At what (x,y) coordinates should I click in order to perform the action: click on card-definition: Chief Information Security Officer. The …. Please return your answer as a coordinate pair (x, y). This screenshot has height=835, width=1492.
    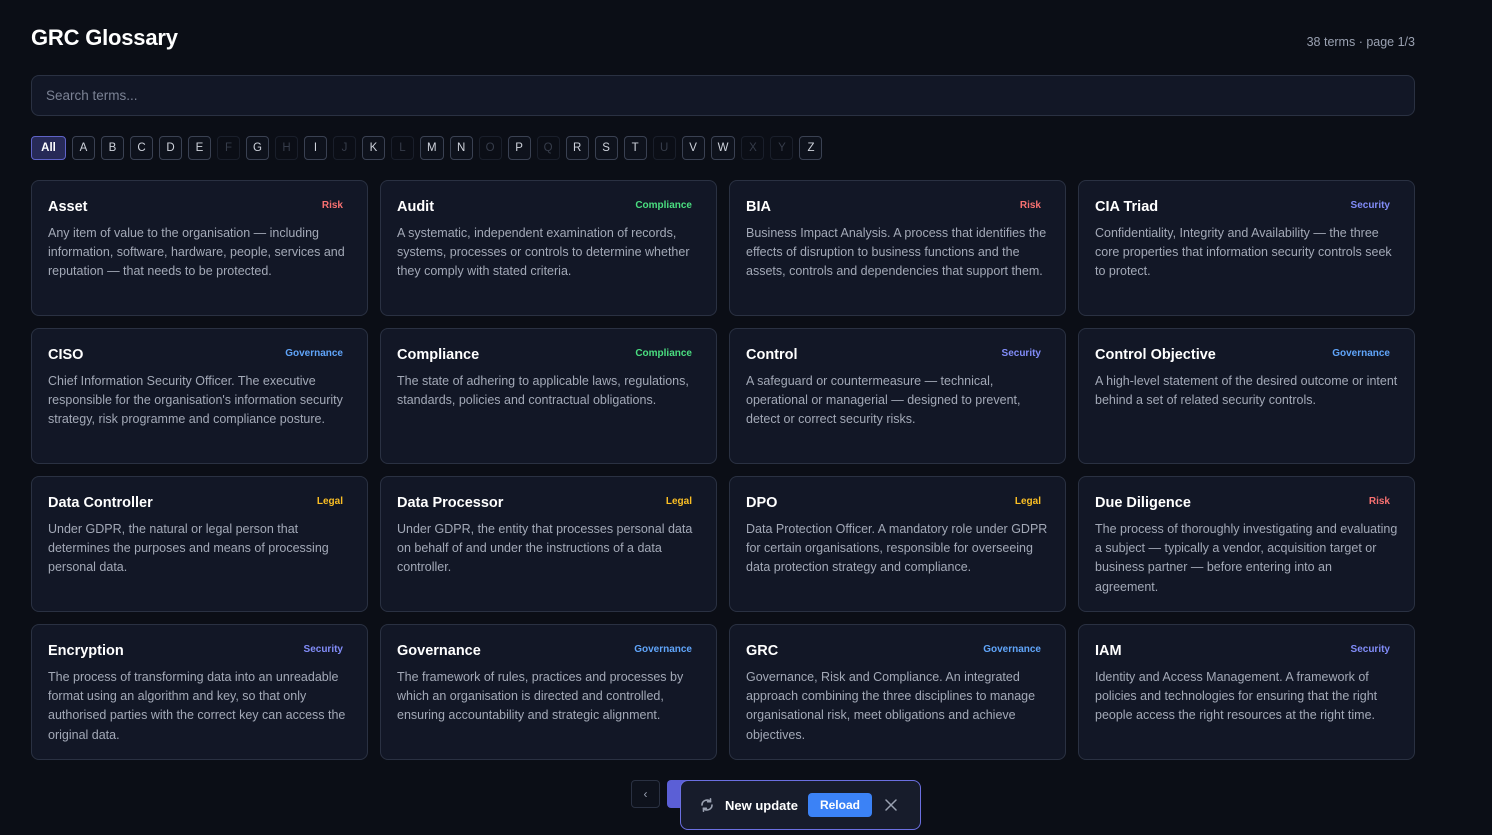
    Looking at the image, I should click on (195, 400).